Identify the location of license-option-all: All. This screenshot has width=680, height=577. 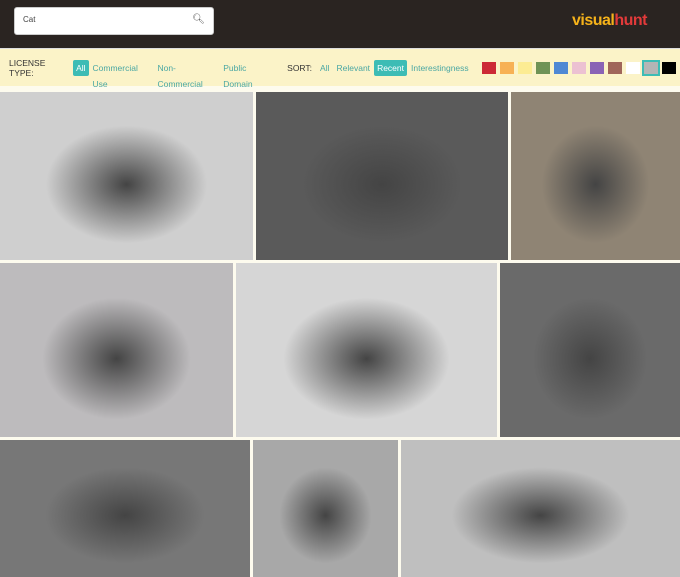
(81, 68).